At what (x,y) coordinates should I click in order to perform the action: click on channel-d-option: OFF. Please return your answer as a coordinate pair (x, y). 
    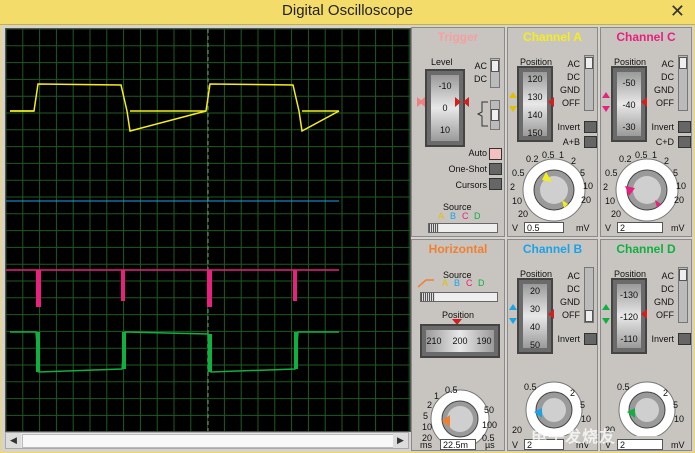
    Looking at the image, I should click on (665, 315).